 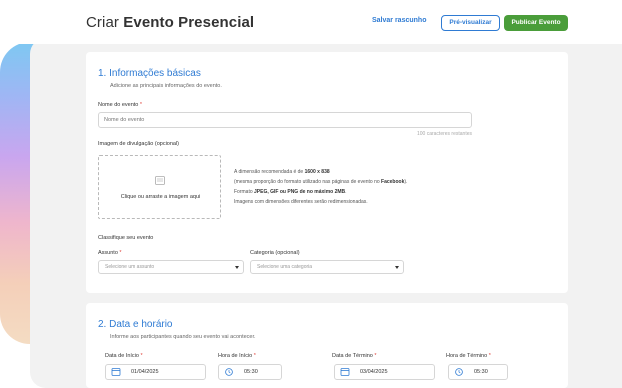 I want to click on event-name-input, so click(x=285, y=120).